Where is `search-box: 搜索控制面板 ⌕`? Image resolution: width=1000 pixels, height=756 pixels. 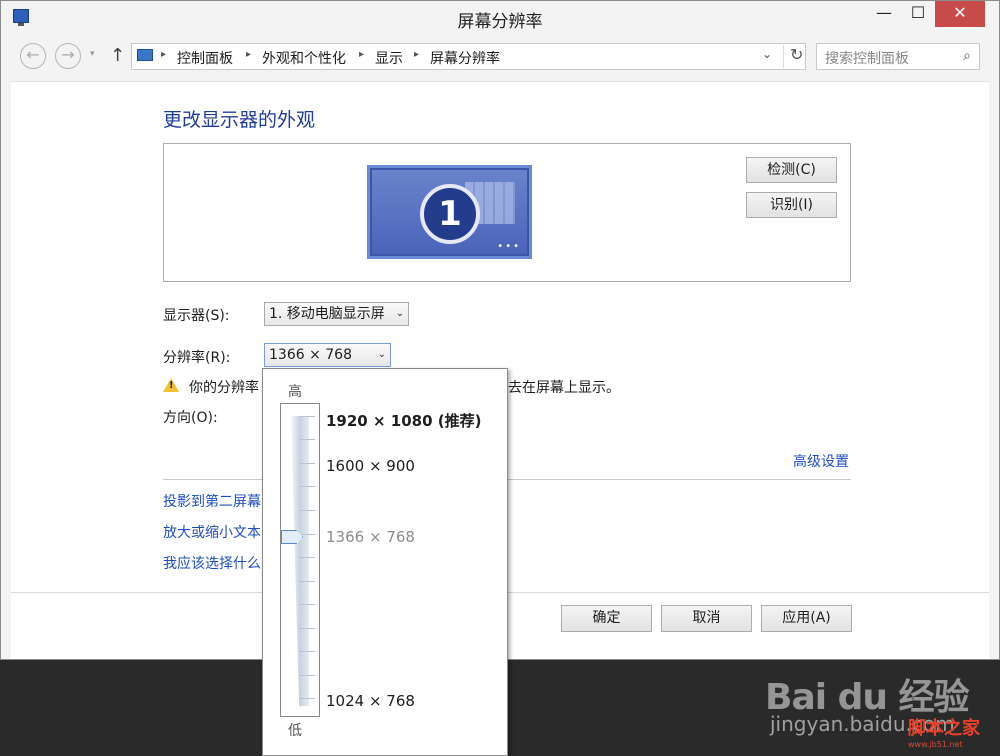
search-box: 搜索控制面板 ⌕ is located at coordinates (898, 56).